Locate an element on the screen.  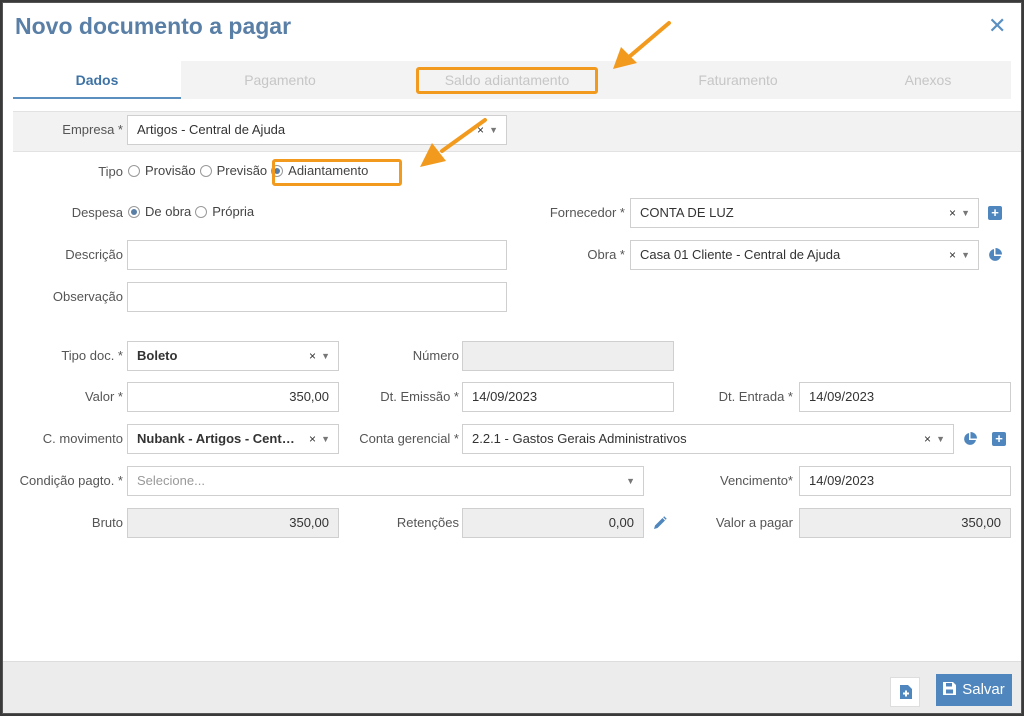
new-document-button is located at coordinates (905, 692).